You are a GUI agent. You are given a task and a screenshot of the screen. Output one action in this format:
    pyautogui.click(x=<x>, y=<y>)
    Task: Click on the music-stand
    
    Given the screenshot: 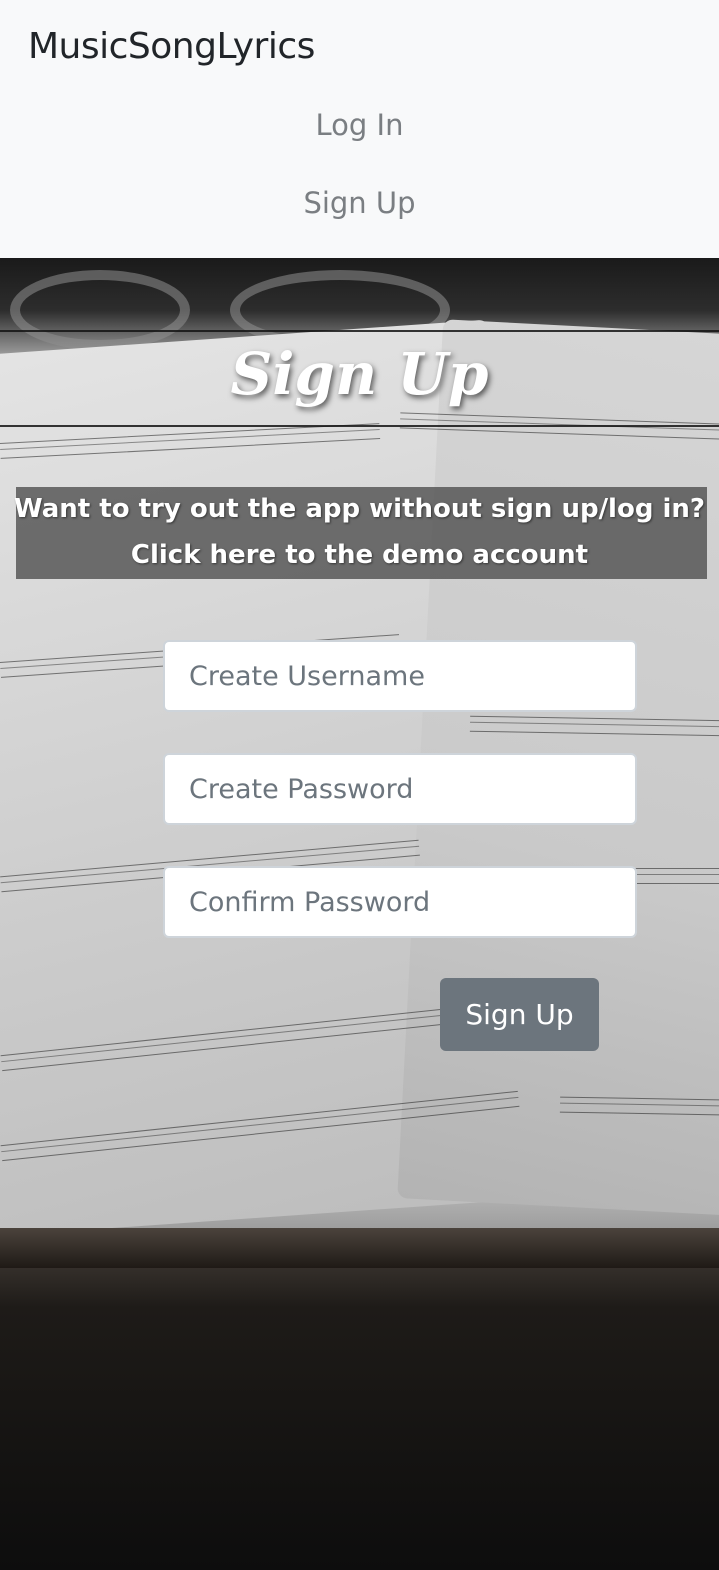 What is the action you would take?
    pyautogui.click(x=359, y=1248)
    